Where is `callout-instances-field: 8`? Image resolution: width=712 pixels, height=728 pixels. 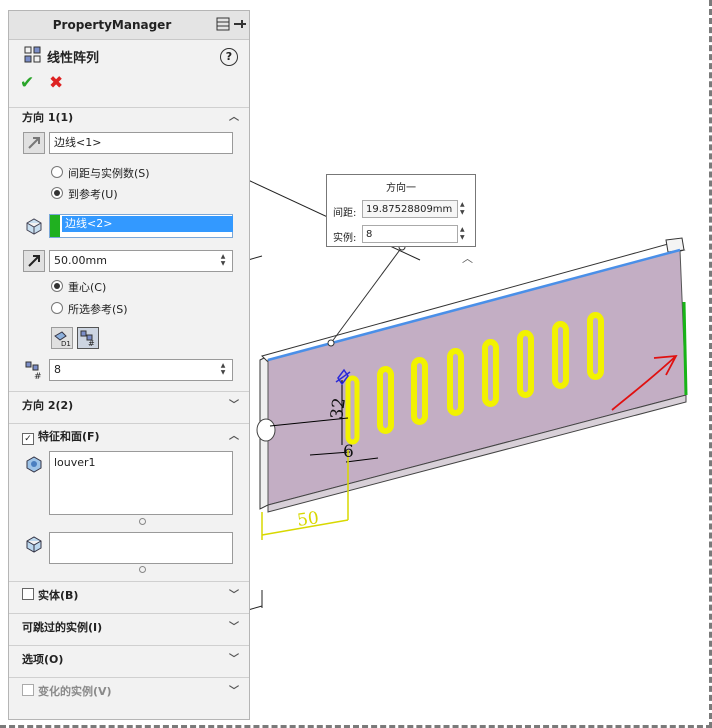 callout-instances-field: 8 is located at coordinates (410, 234).